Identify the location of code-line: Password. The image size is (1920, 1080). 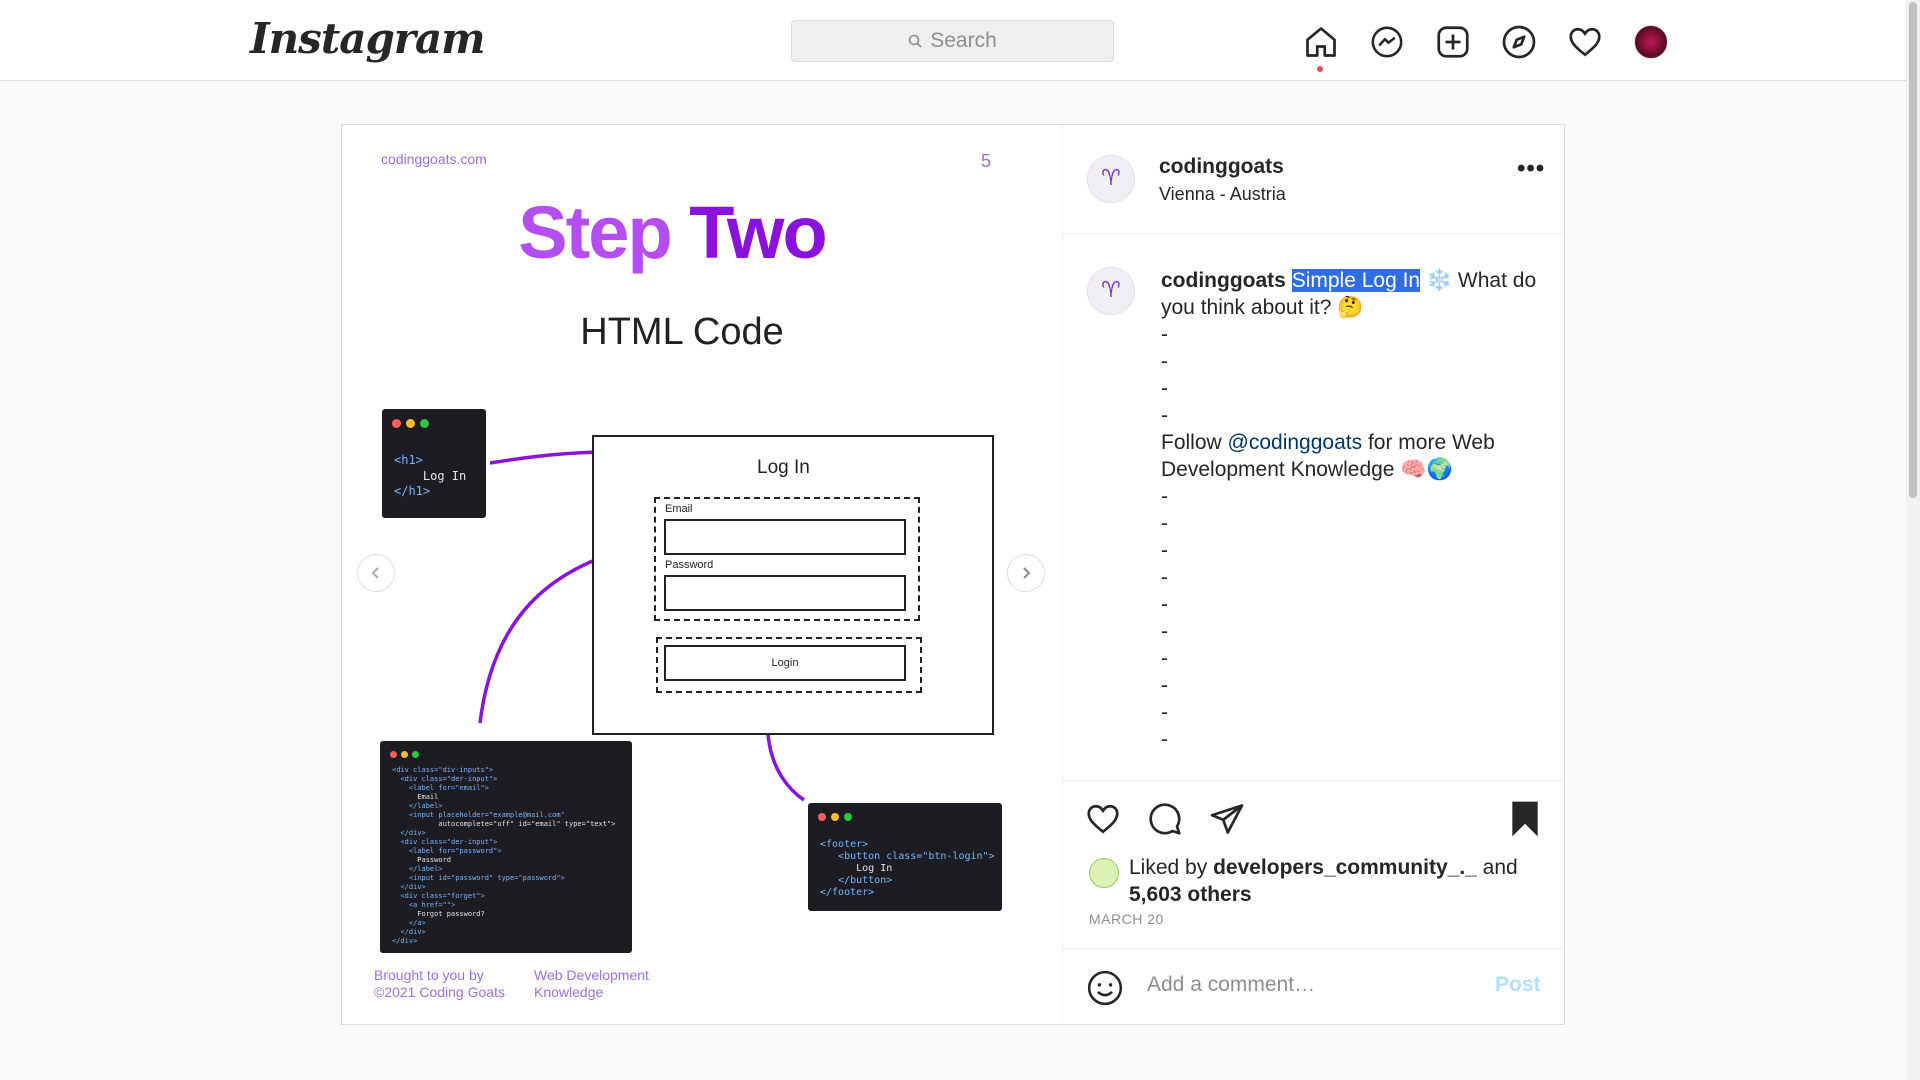
(422, 860).